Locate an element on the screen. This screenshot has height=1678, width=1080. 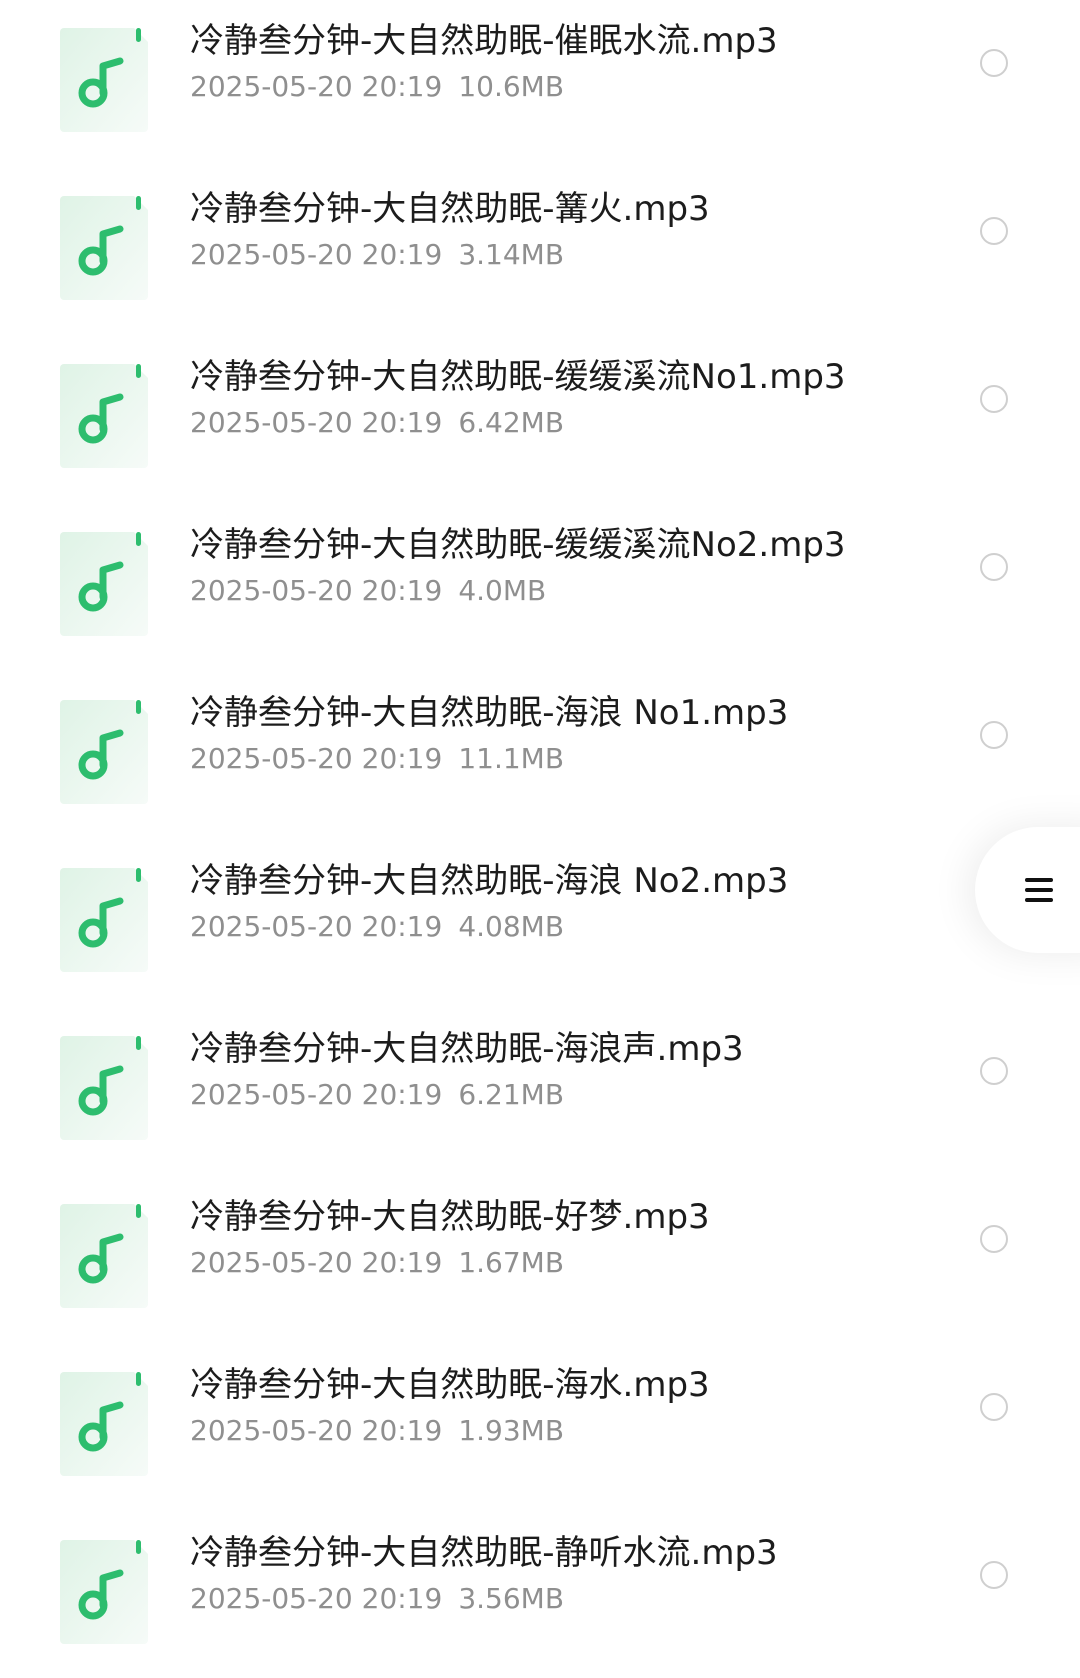
file-size: 6.21MB is located at coordinates (511, 1094).